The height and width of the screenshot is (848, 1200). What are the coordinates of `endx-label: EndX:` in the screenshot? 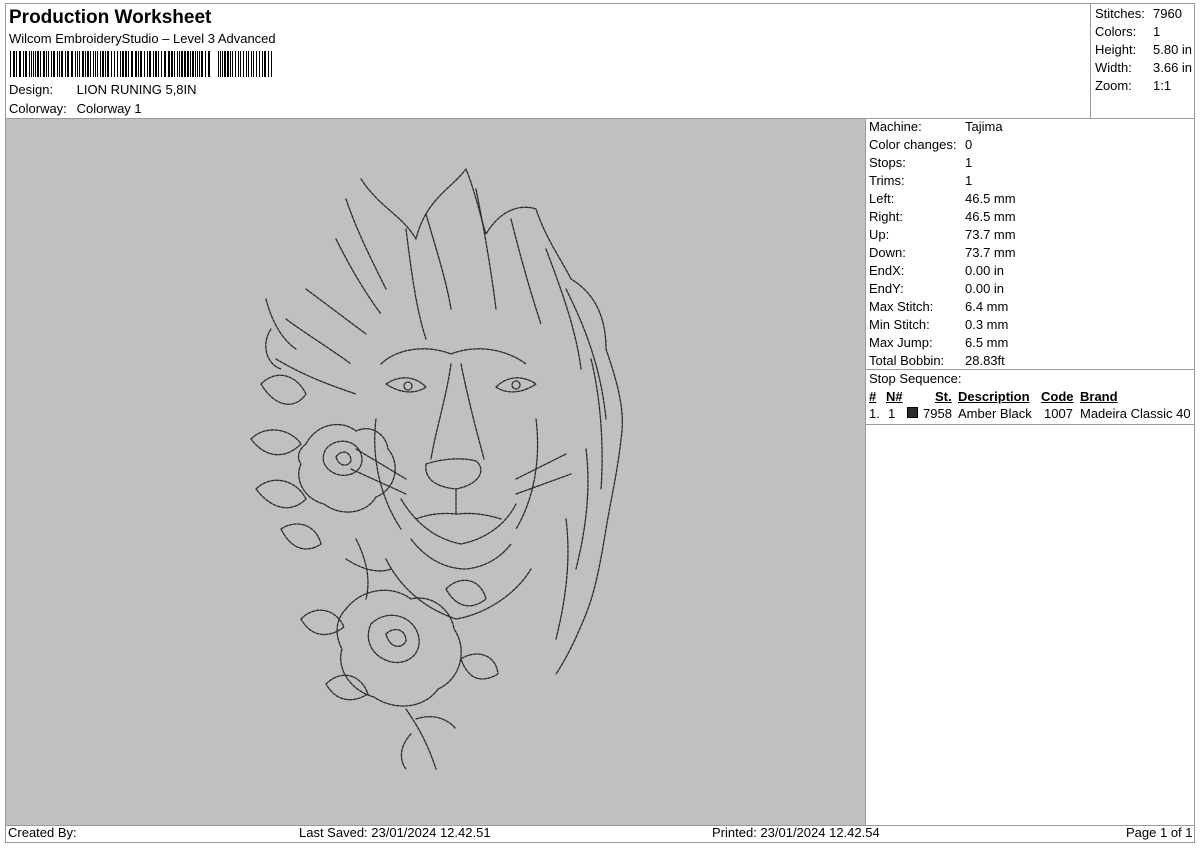 It's located at (887, 270).